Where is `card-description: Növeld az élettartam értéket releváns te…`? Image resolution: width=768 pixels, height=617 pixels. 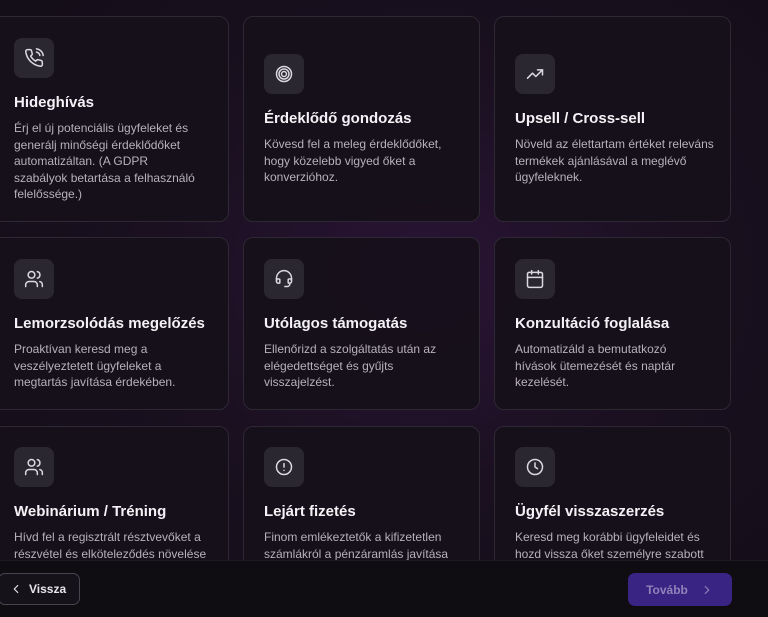
card-description: Növeld az élettartam értéket releváns te… is located at coordinates (614, 160).